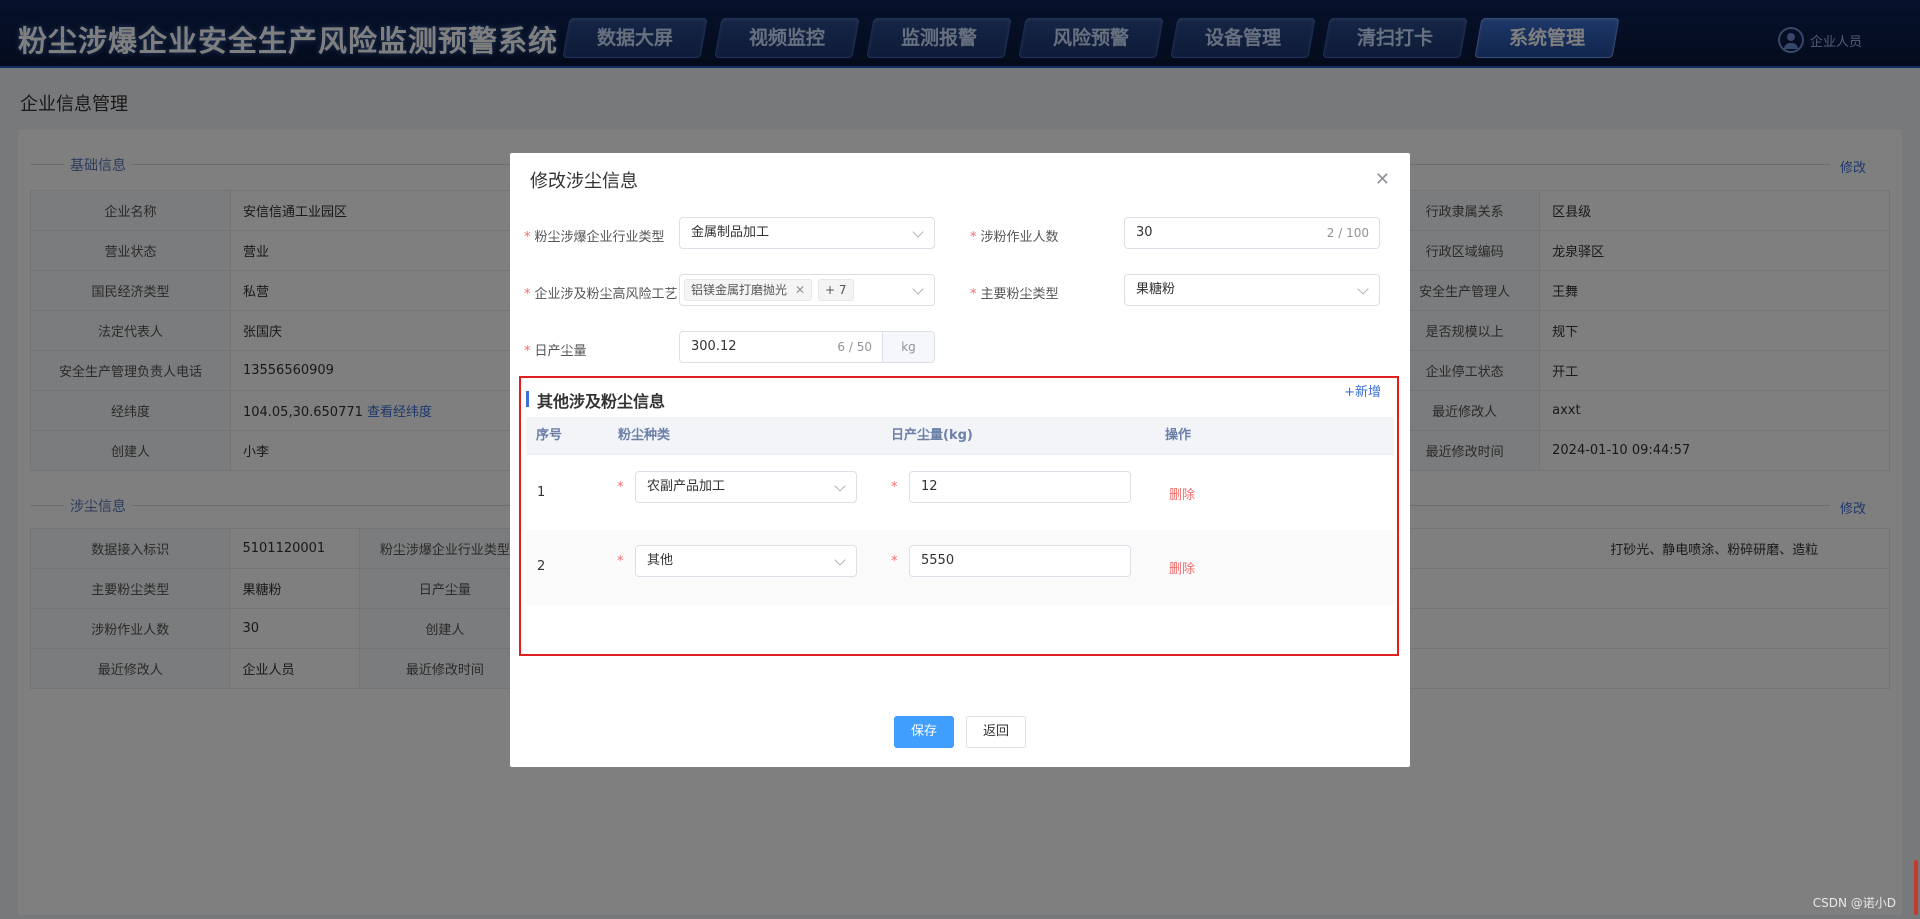 The image size is (1920, 919). Describe the element at coordinates (1916, 887) in the screenshot. I see `scrollbar-thumb` at that location.